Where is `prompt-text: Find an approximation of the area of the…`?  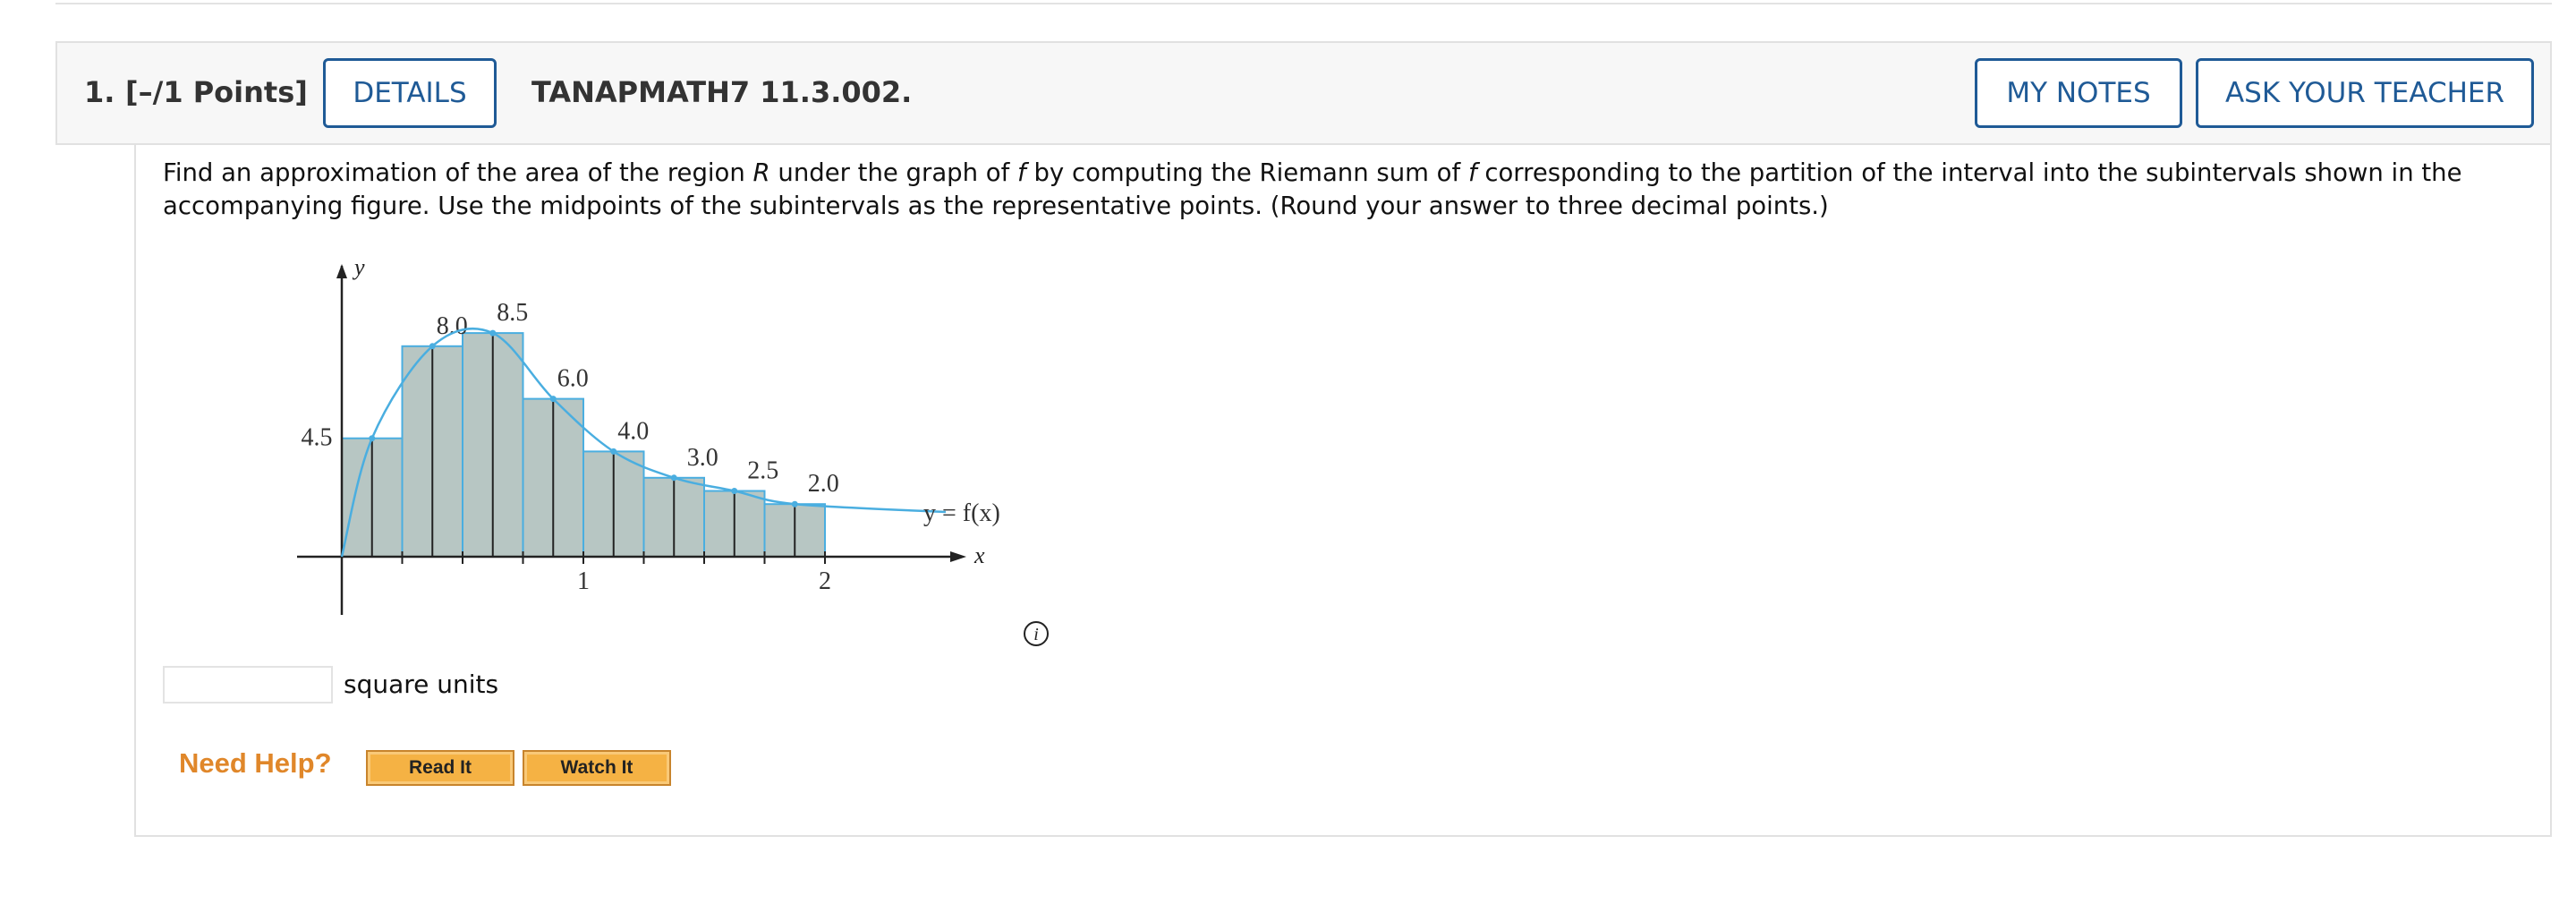
prompt-text: Find an approximation of the area of the… is located at coordinates (458, 172).